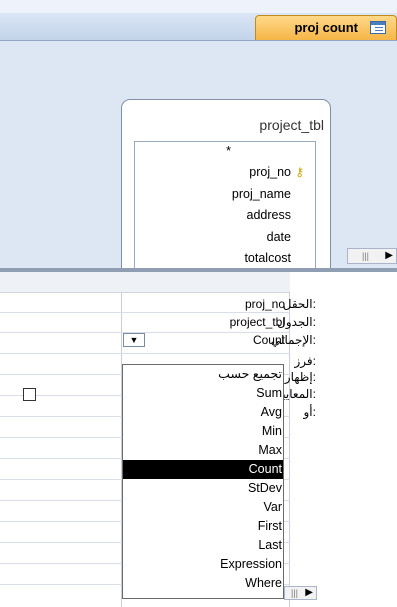 This screenshot has width=397, height=607. I want to click on option-last: Last, so click(203, 545).